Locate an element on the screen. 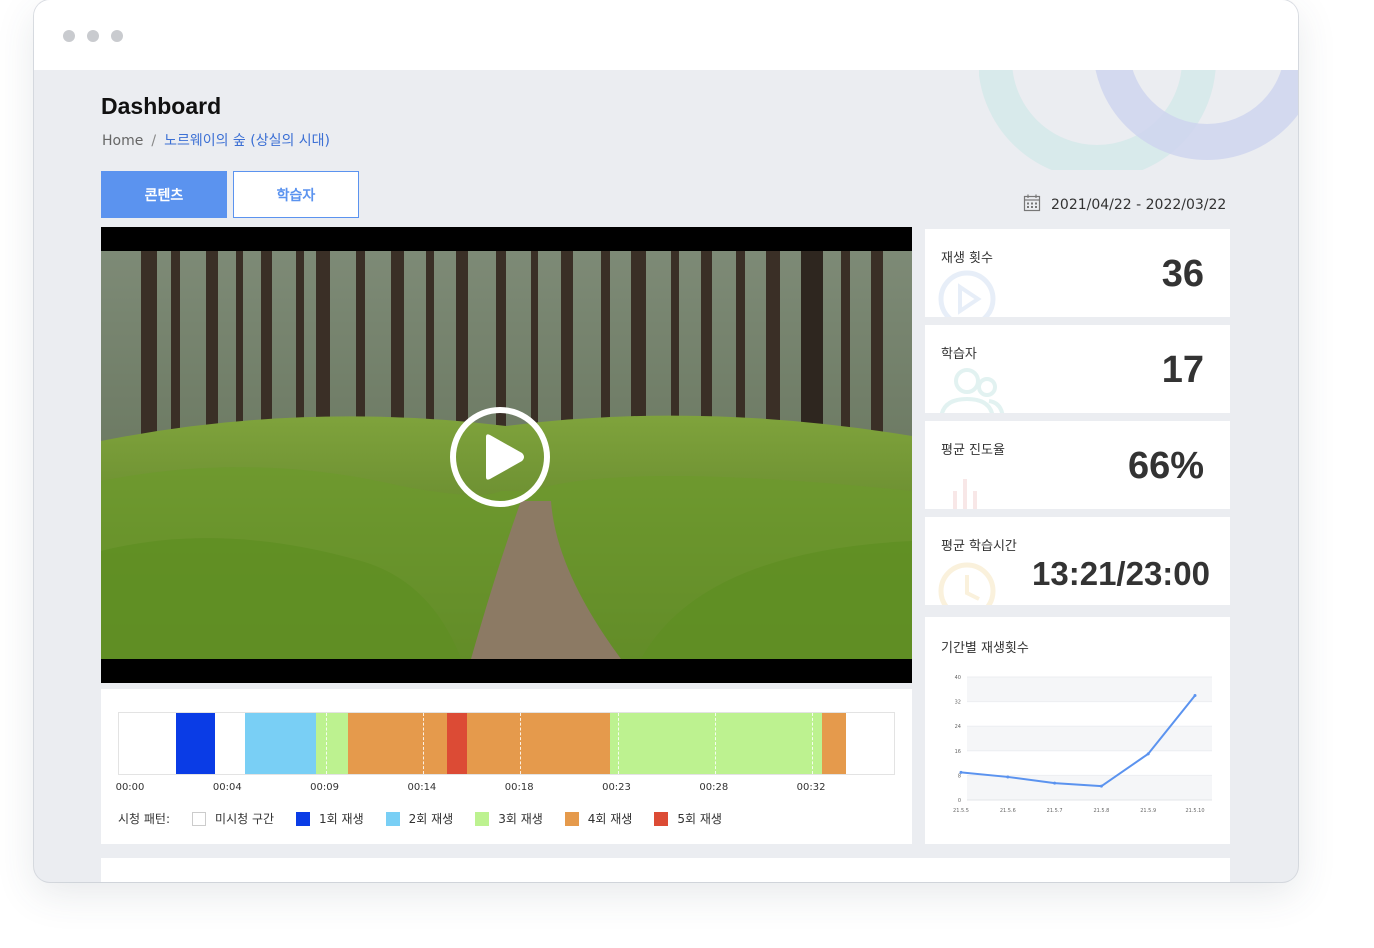 Image resolution: width=1374 pixels, height=948 pixels. legend-item: 2회 재생 is located at coordinates (419, 818).